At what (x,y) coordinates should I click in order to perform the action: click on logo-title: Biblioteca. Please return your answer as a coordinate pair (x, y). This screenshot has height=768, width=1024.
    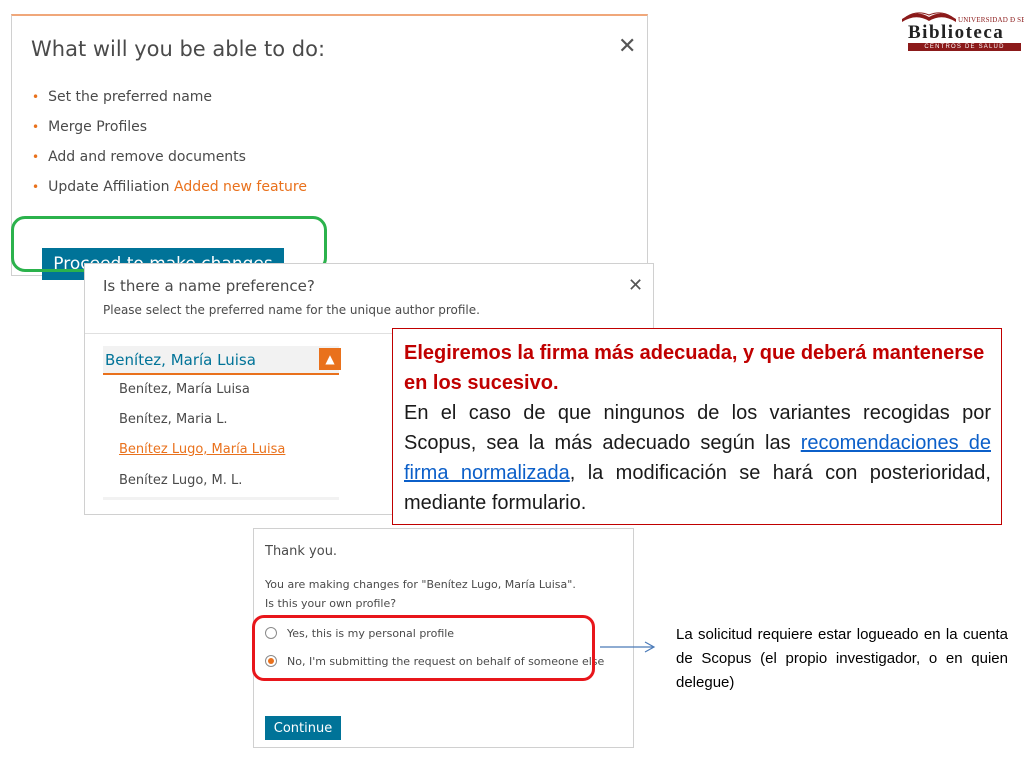
    Looking at the image, I should click on (956, 32).